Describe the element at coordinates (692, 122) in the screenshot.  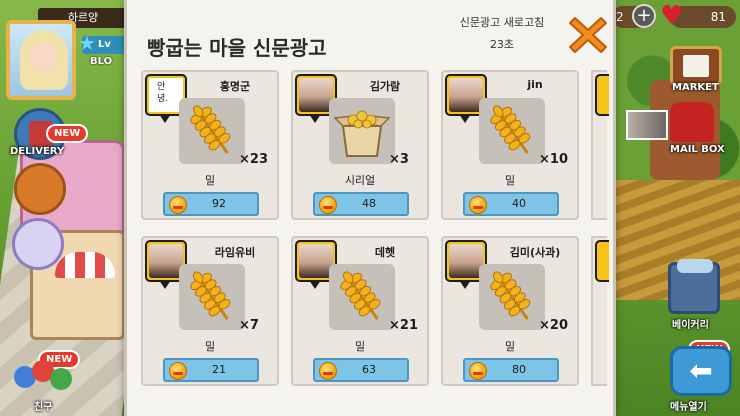
I see `mailbox-button` at that location.